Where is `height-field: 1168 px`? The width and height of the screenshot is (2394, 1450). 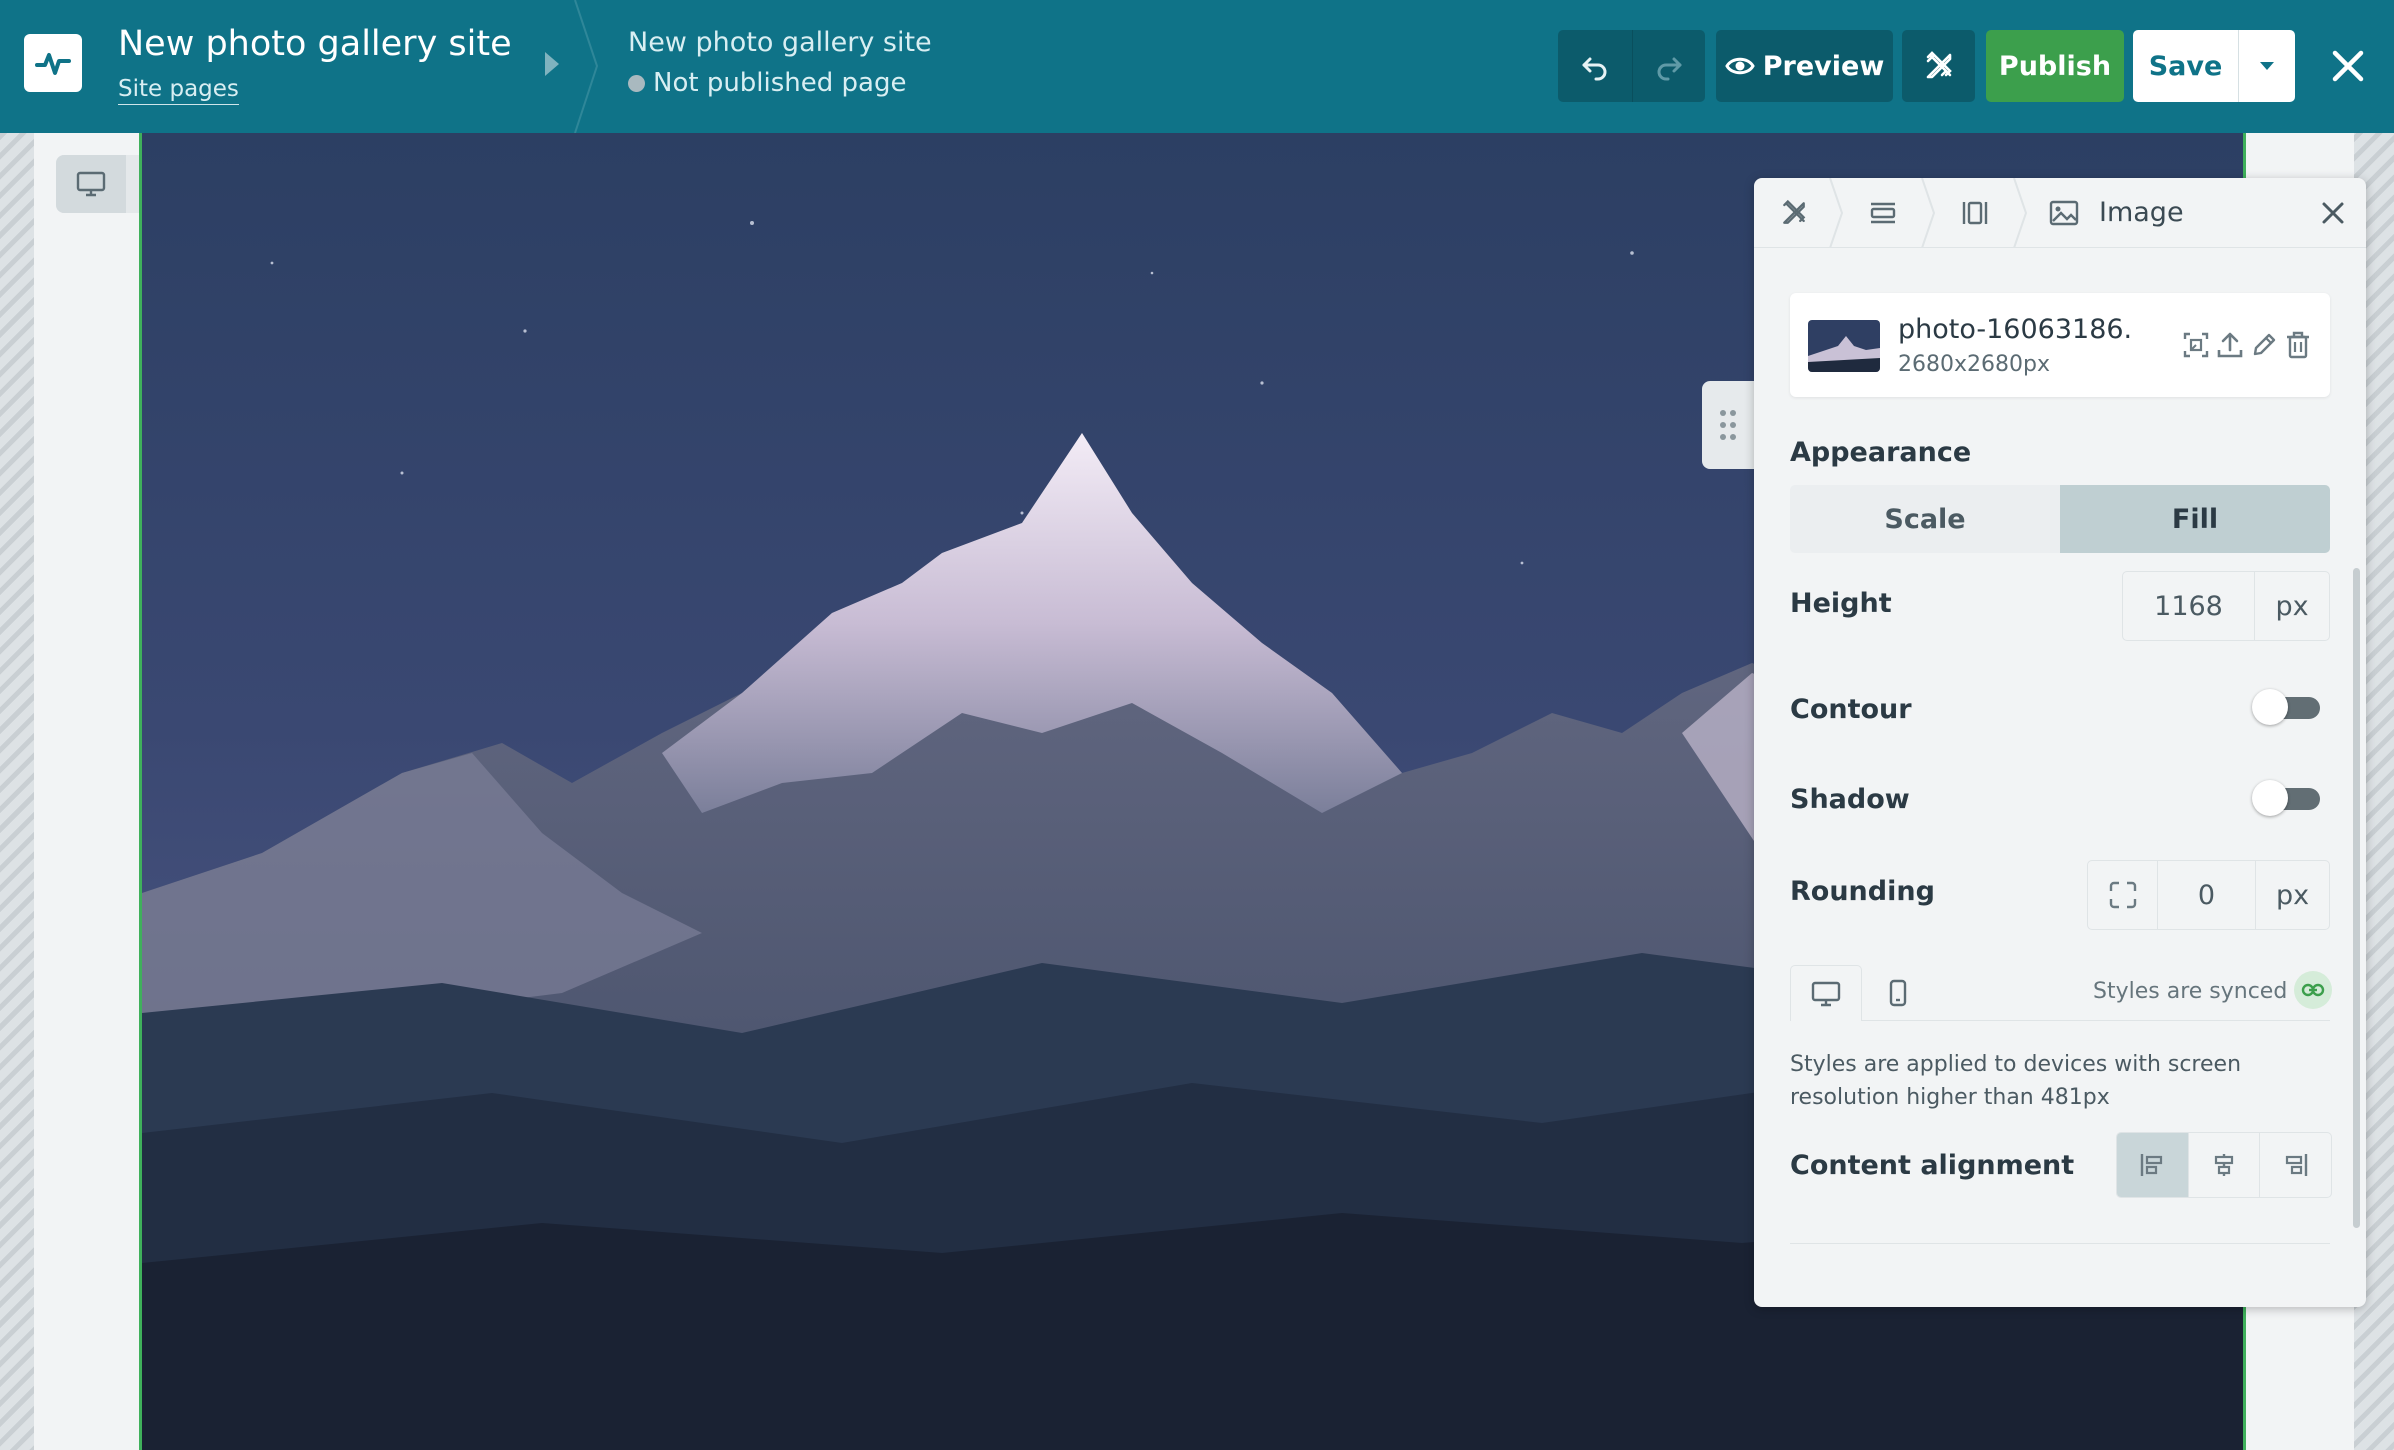 height-field: 1168 px is located at coordinates (2226, 606).